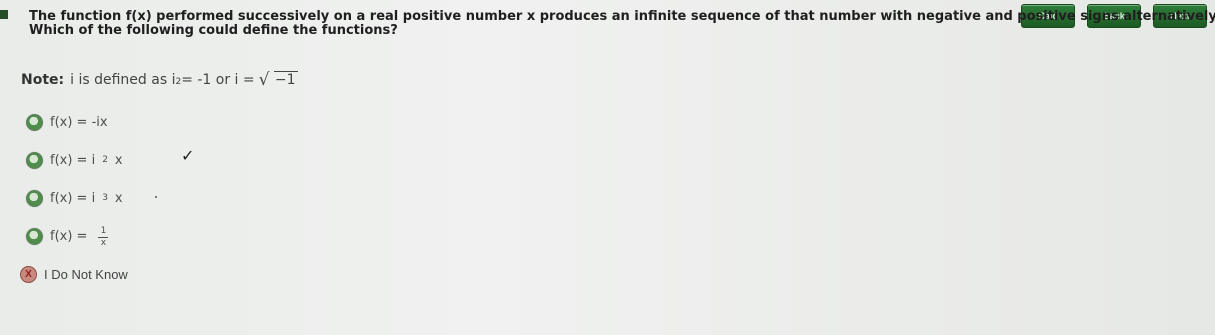 This screenshot has height=335, width=1215. What do you see at coordinates (103, 242) in the screenshot?
I see `fraction-denominator: x` at bounding box center [103, 242].